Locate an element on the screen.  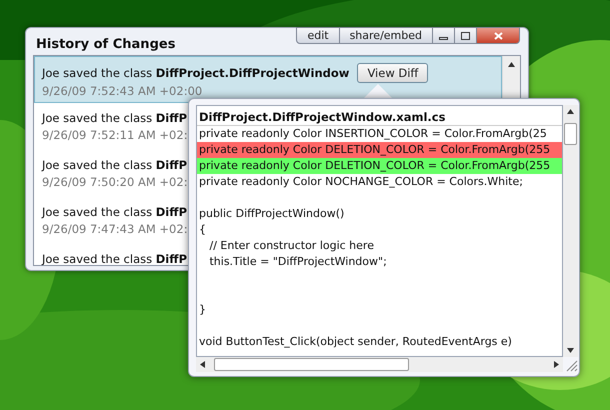
history-item: Joe saved the class DiffProject.DiffProjectWindow View Diff 9/26/09 7:52:43 AM +02:00 is located at coordinates (268, 79).